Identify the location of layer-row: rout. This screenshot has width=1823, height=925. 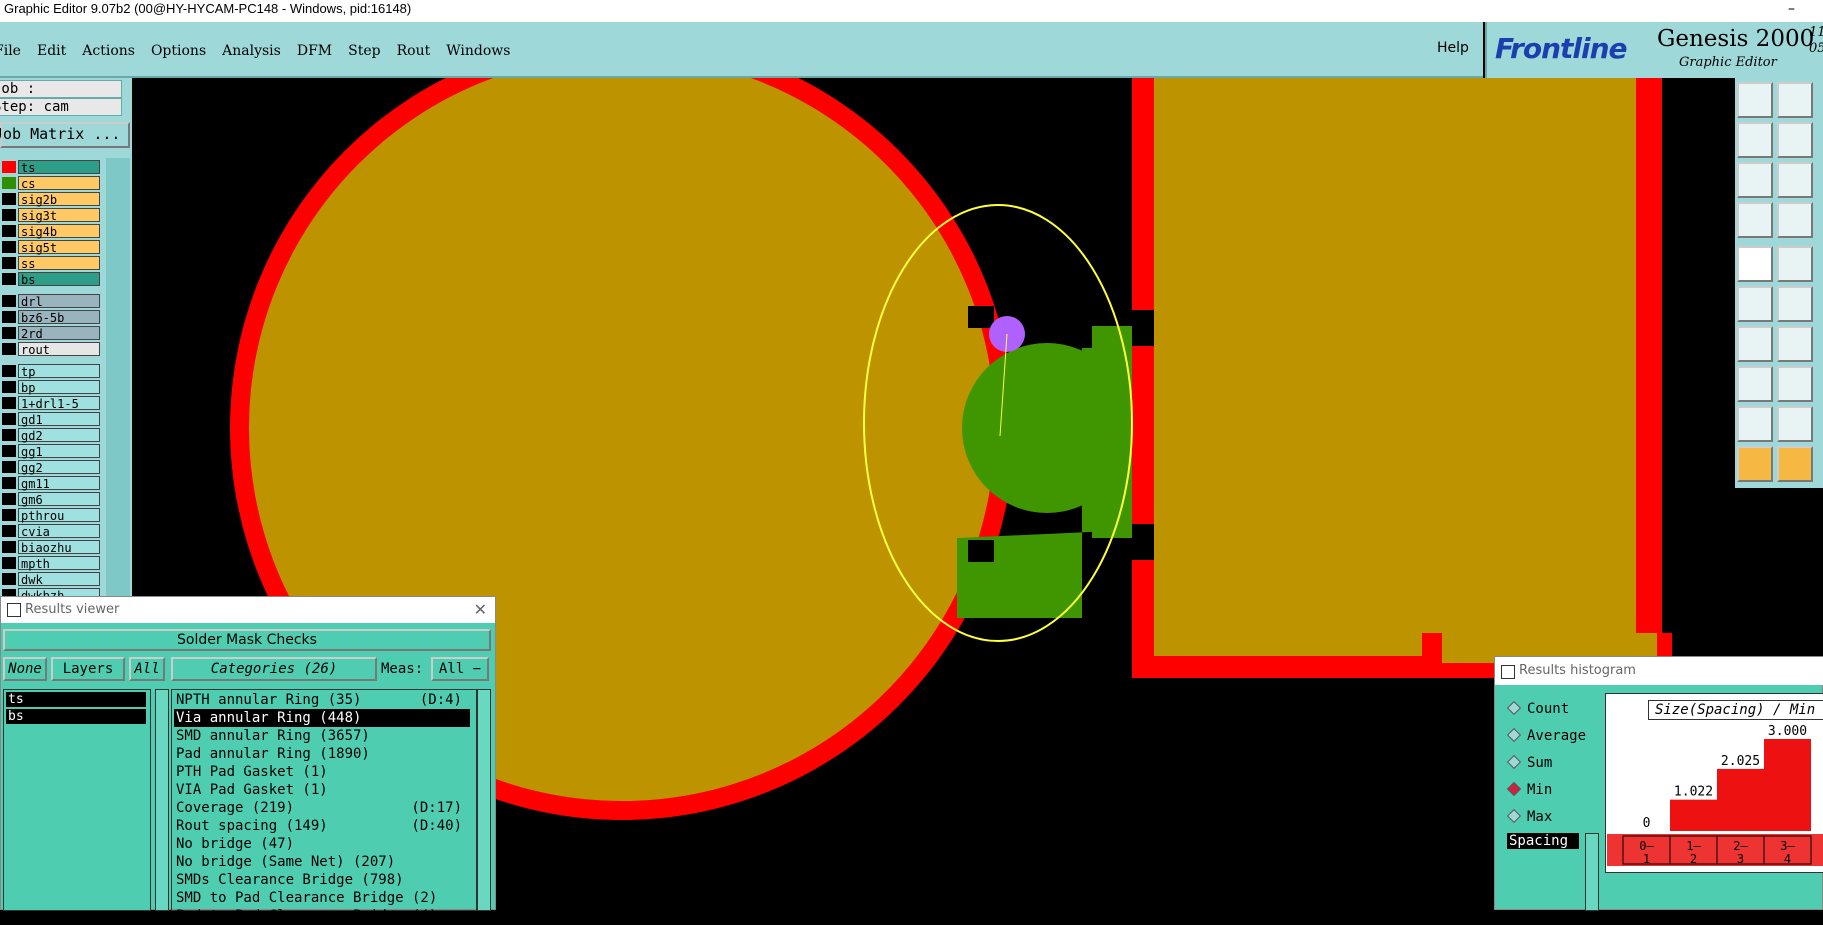
(51, 349).